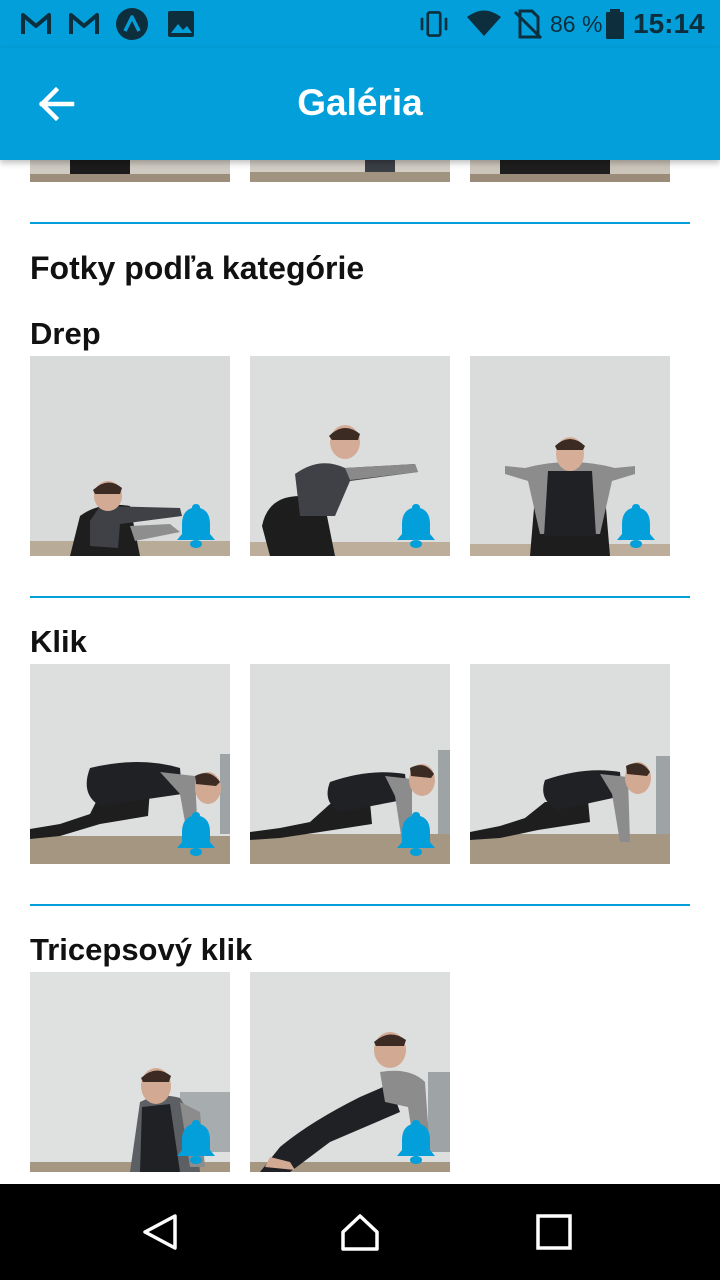 This screenshot has height=1280, width=720. I want to click on wifi-icon, so click(484, 23).